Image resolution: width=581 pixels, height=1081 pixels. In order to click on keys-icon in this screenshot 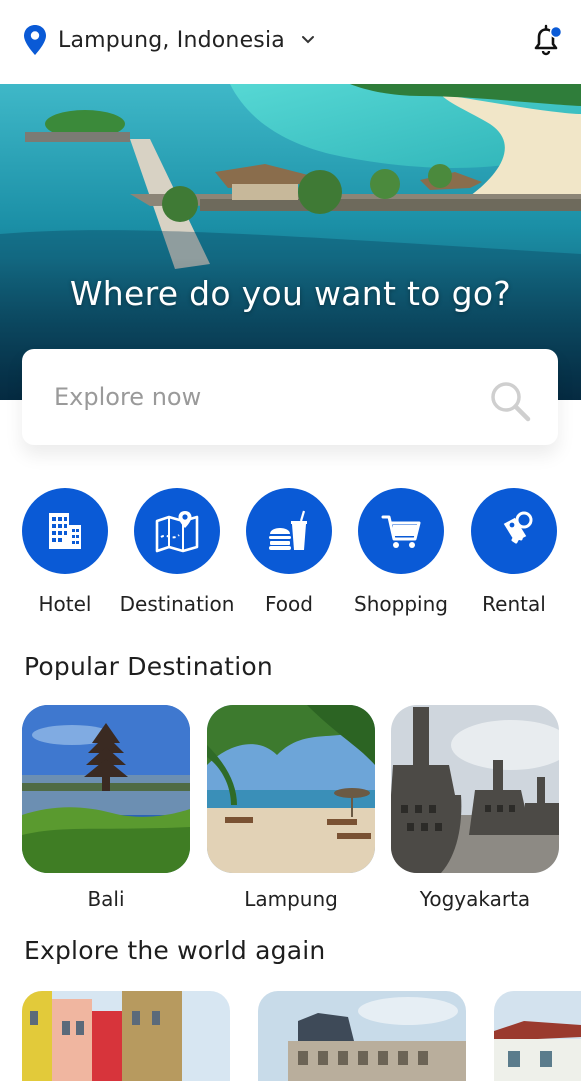, I will do `click(518, 527)`.